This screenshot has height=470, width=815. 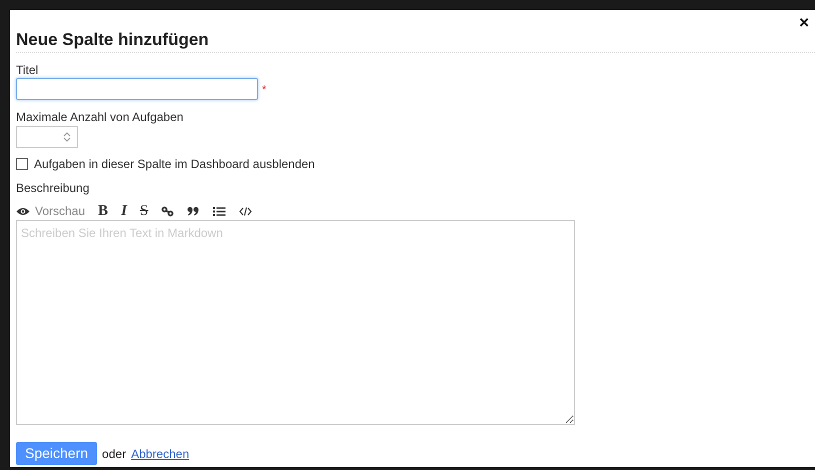 I want to click on field-label: Maximale Anzahl von Aufgaben, so click(x=100, y=117).